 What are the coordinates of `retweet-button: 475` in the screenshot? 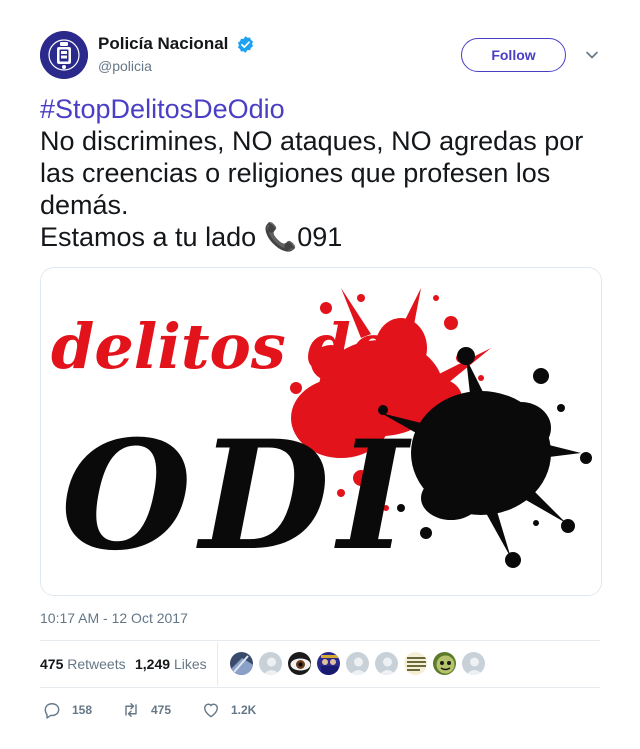 It's located at (146, 710).